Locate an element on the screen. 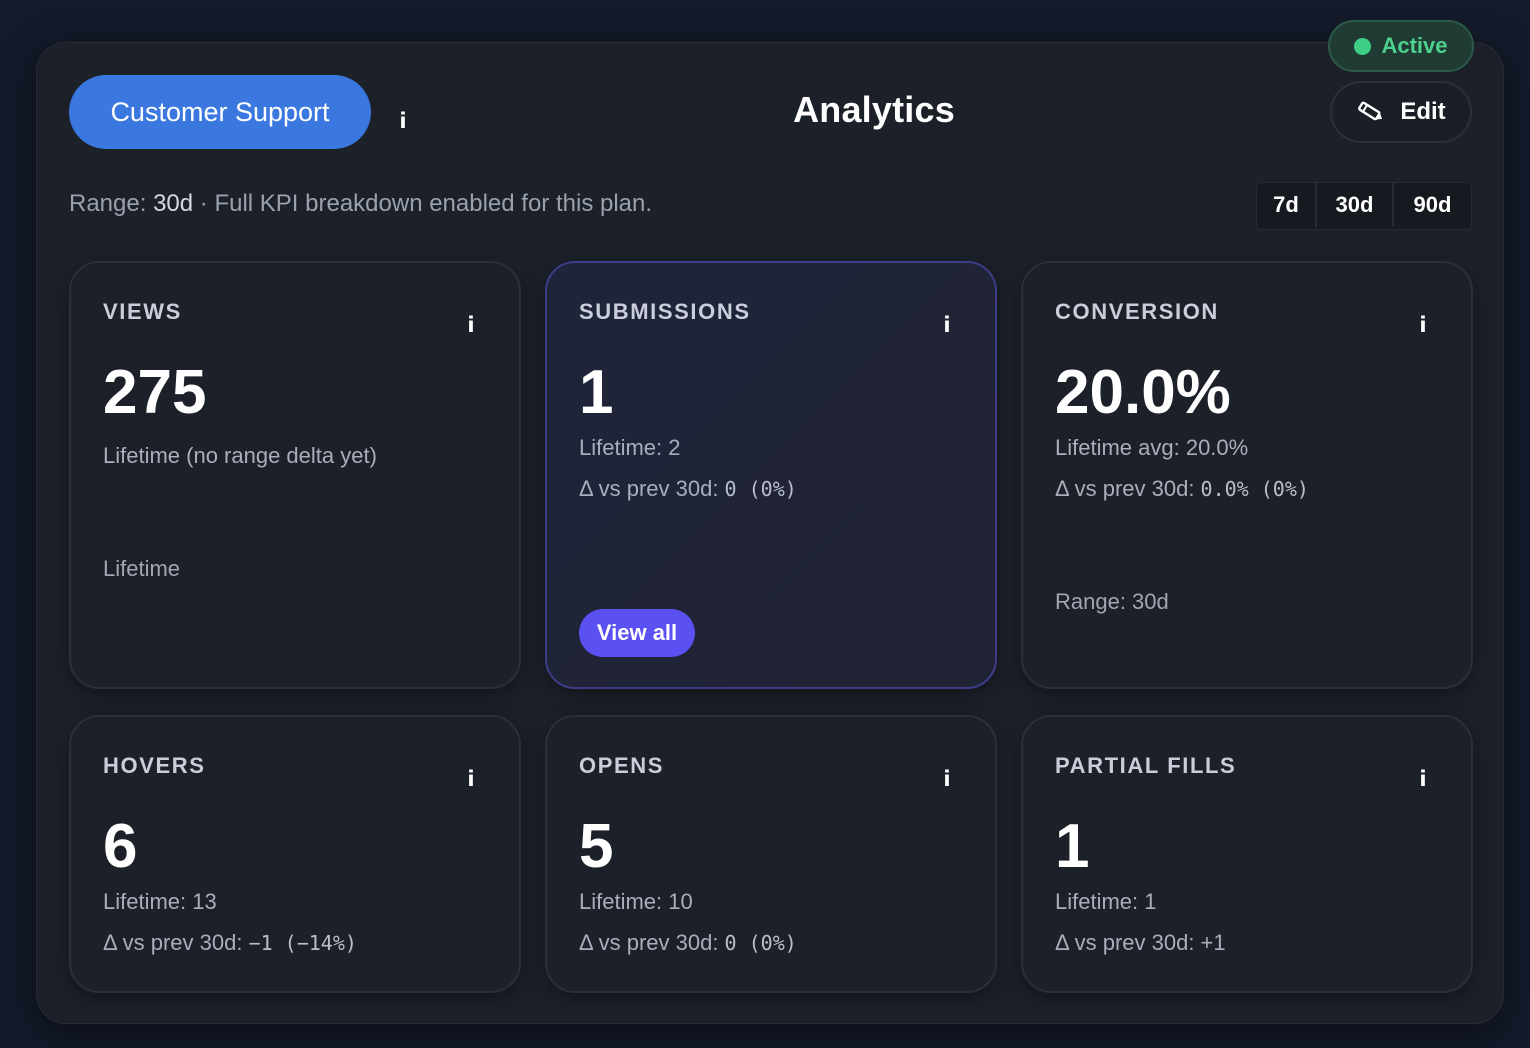 The image size is (1530, 1048). range-value: 30d is located at coordinates (173, 203).